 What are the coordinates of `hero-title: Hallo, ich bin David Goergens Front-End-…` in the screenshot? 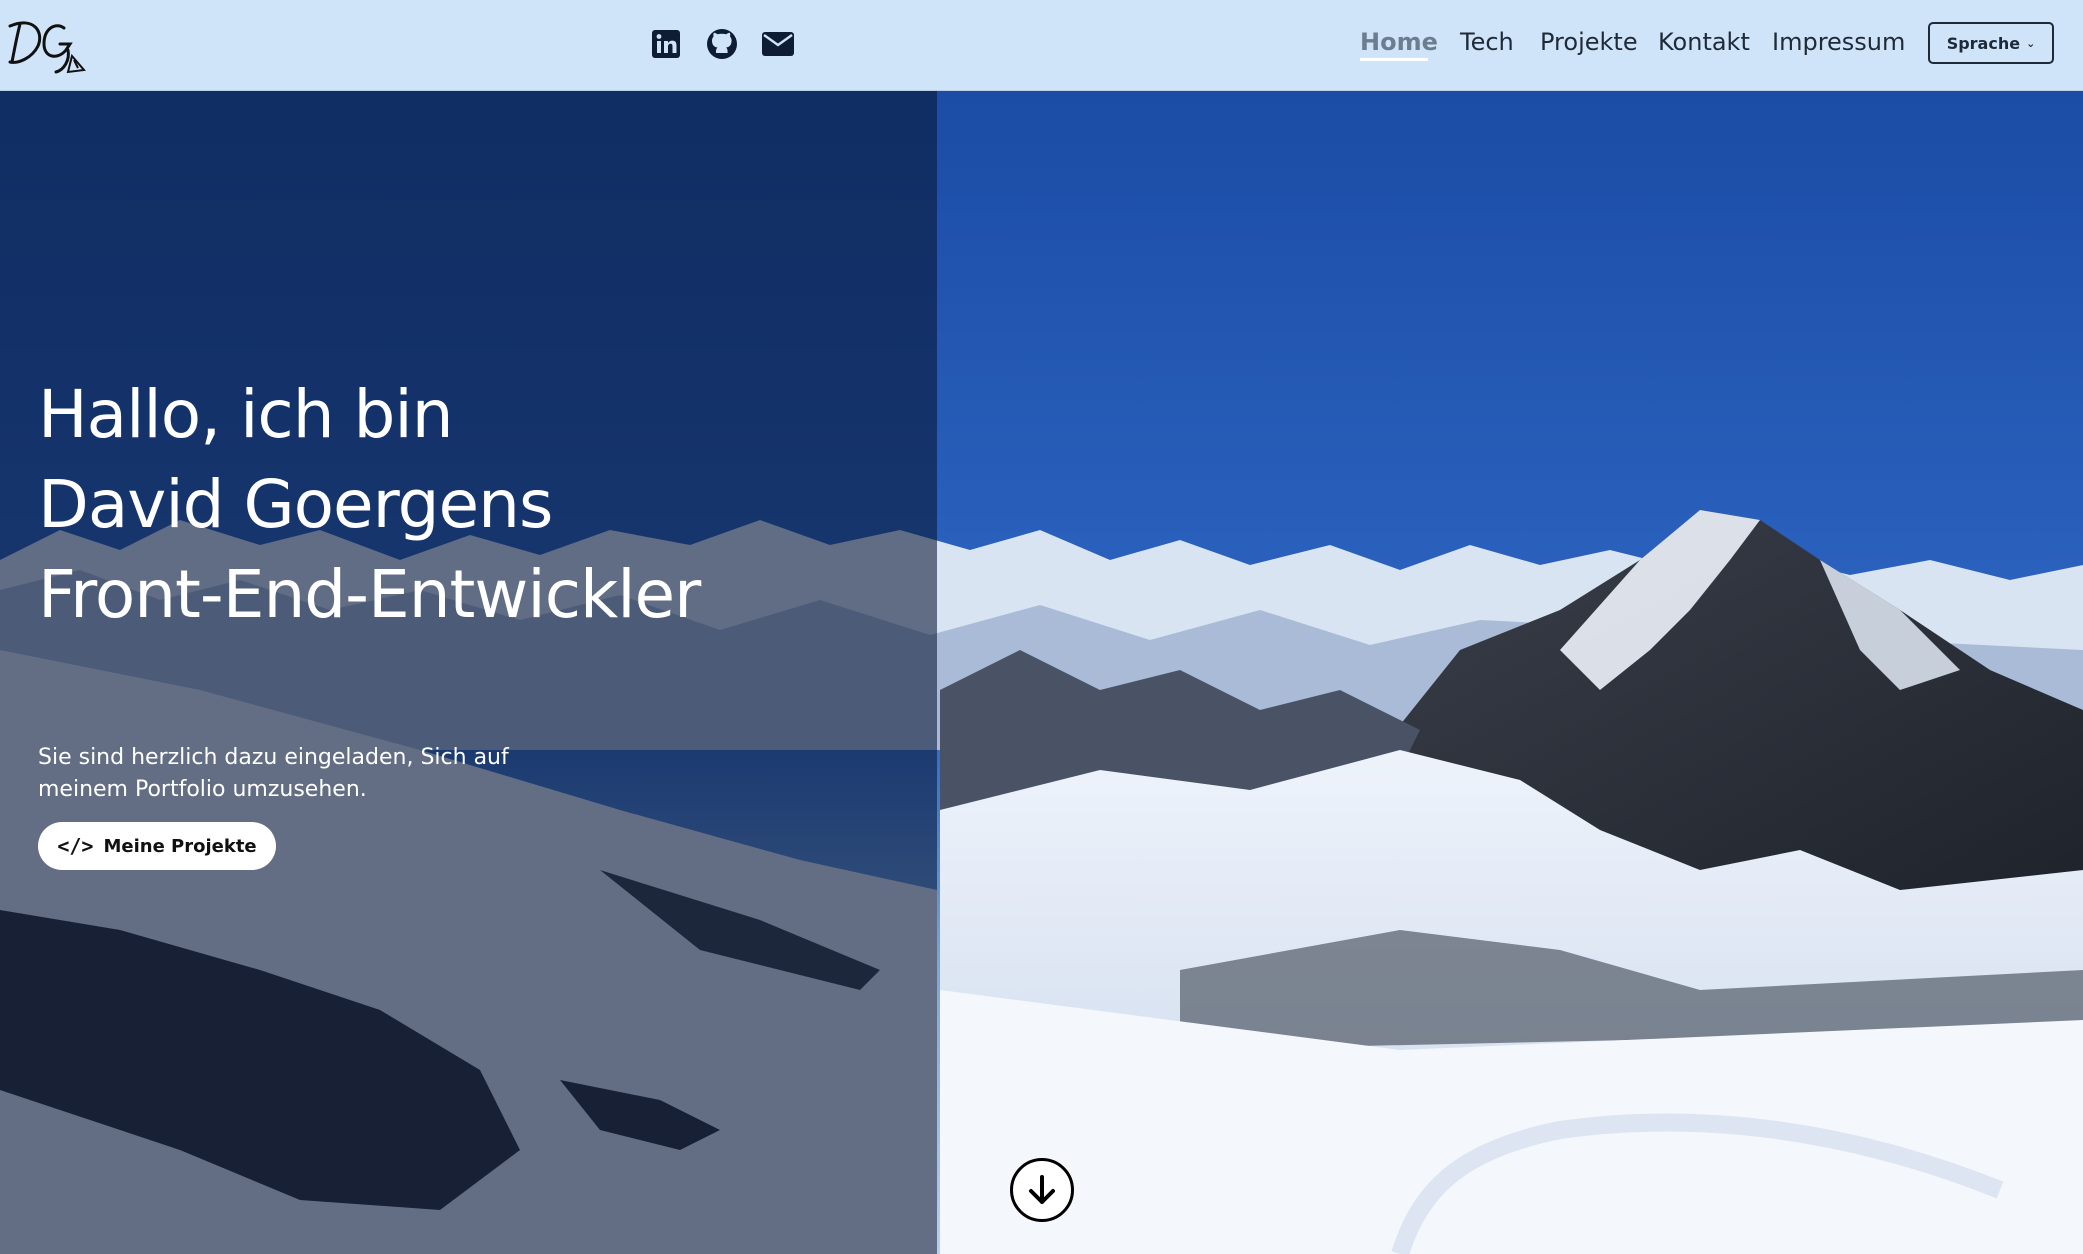 It's located at (369, 505).